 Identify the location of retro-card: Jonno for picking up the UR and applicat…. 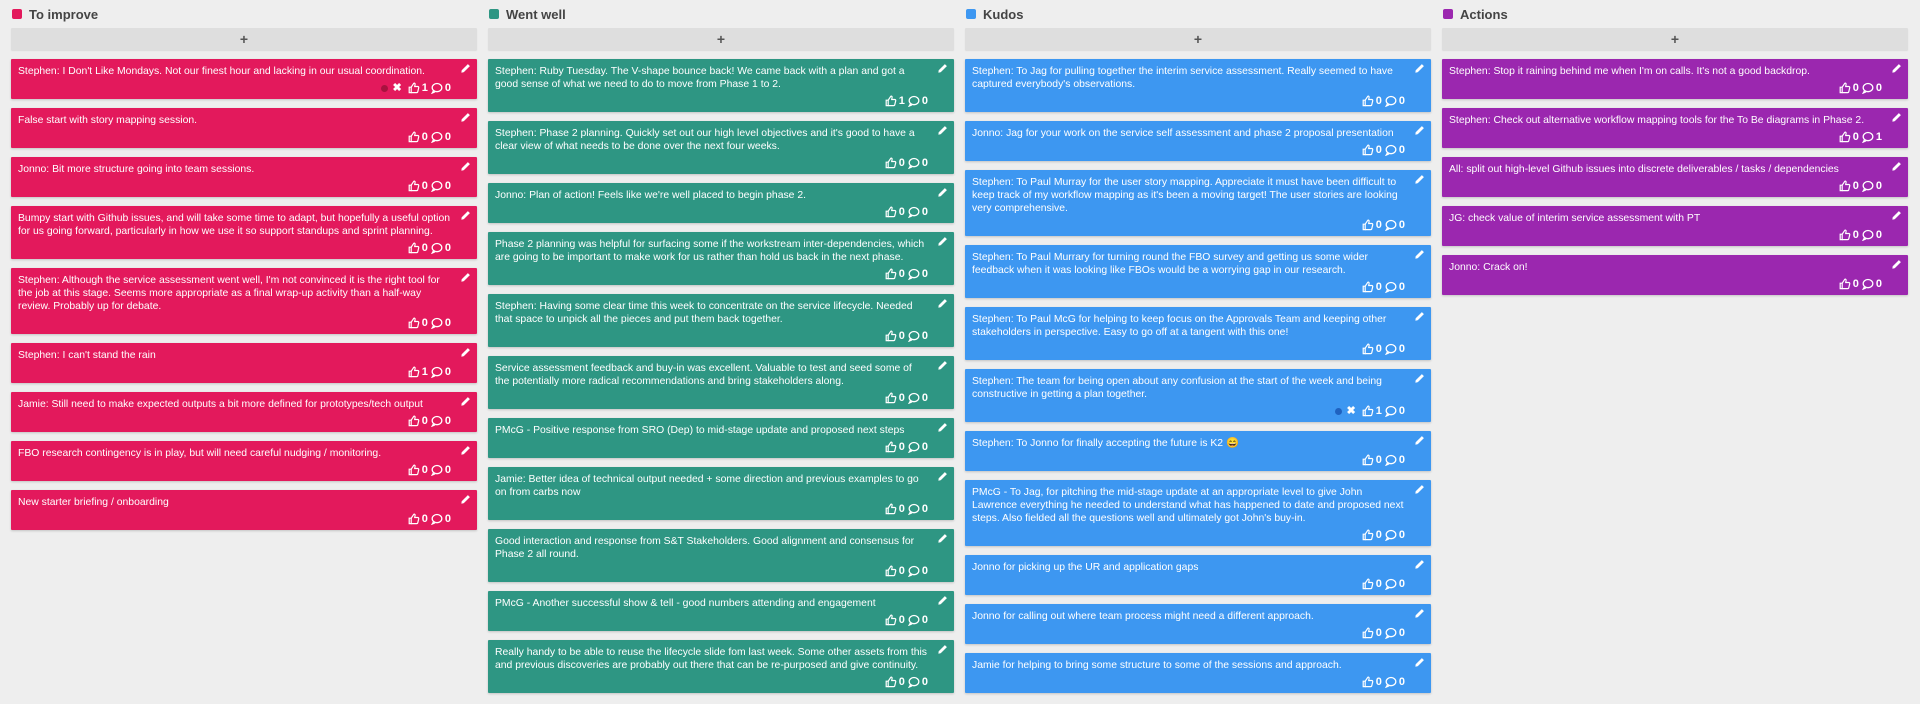
(1198, 575).